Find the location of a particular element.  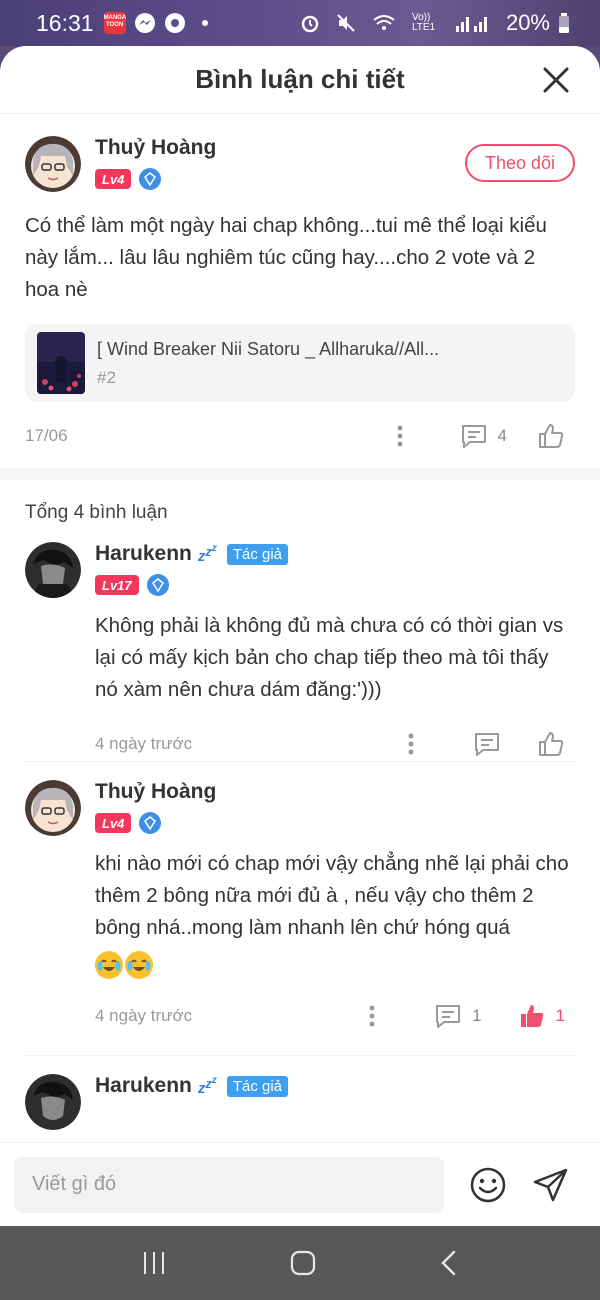

chrome-icon is located at coordinates (175, 23).